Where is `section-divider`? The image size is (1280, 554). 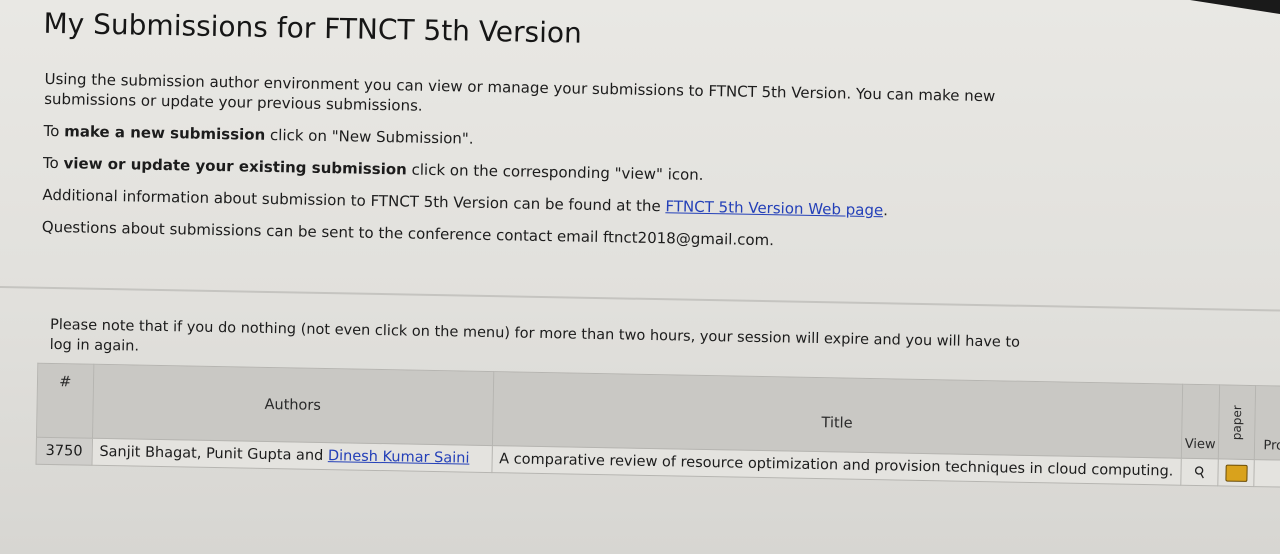 section-divider is located at coordinates (640, 298).